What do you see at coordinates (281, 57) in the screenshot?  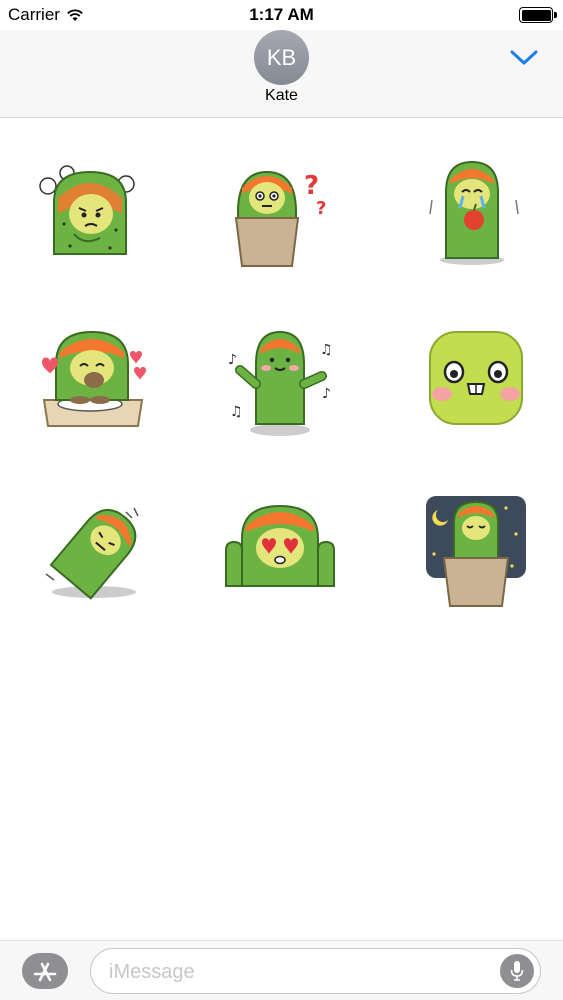 I see `contact-avatar: KB` at bounding box center [281, 57].